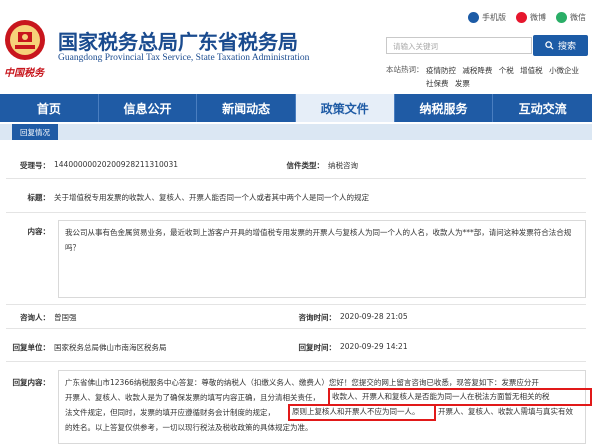 This screenshot has width=592, height=447. Describe the element at coordinates (441, 70) in the screenshot. I see `hot-word: 疫情防控` at that location.